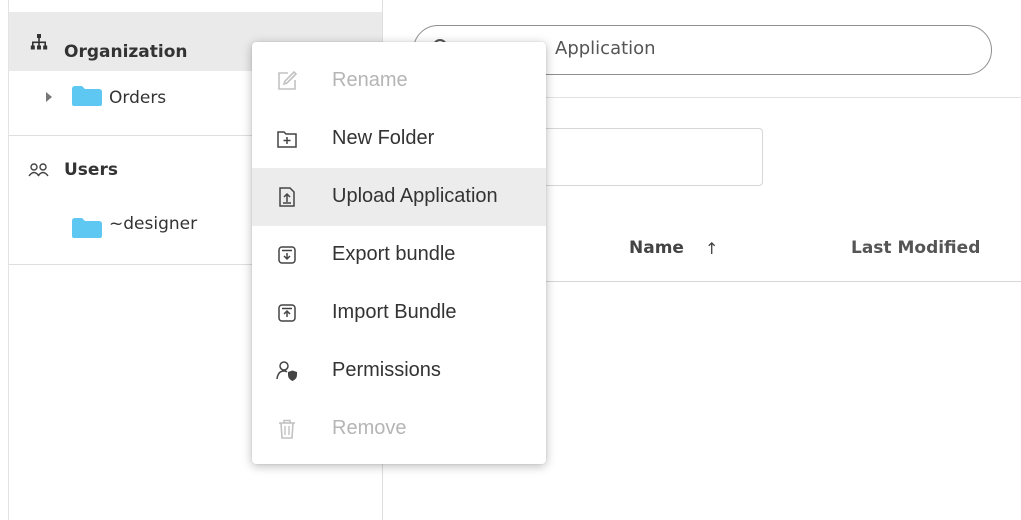  Describe the element at coordinates (287, 139) in the screenshot. I see `new-folder-icon` at that location.